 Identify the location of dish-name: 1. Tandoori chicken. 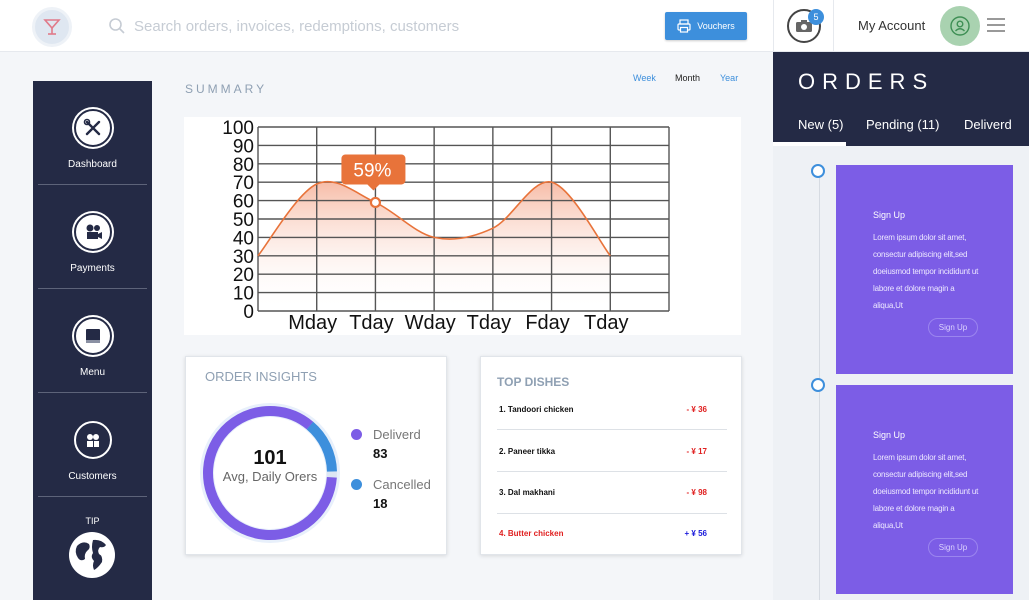
(536, 409).